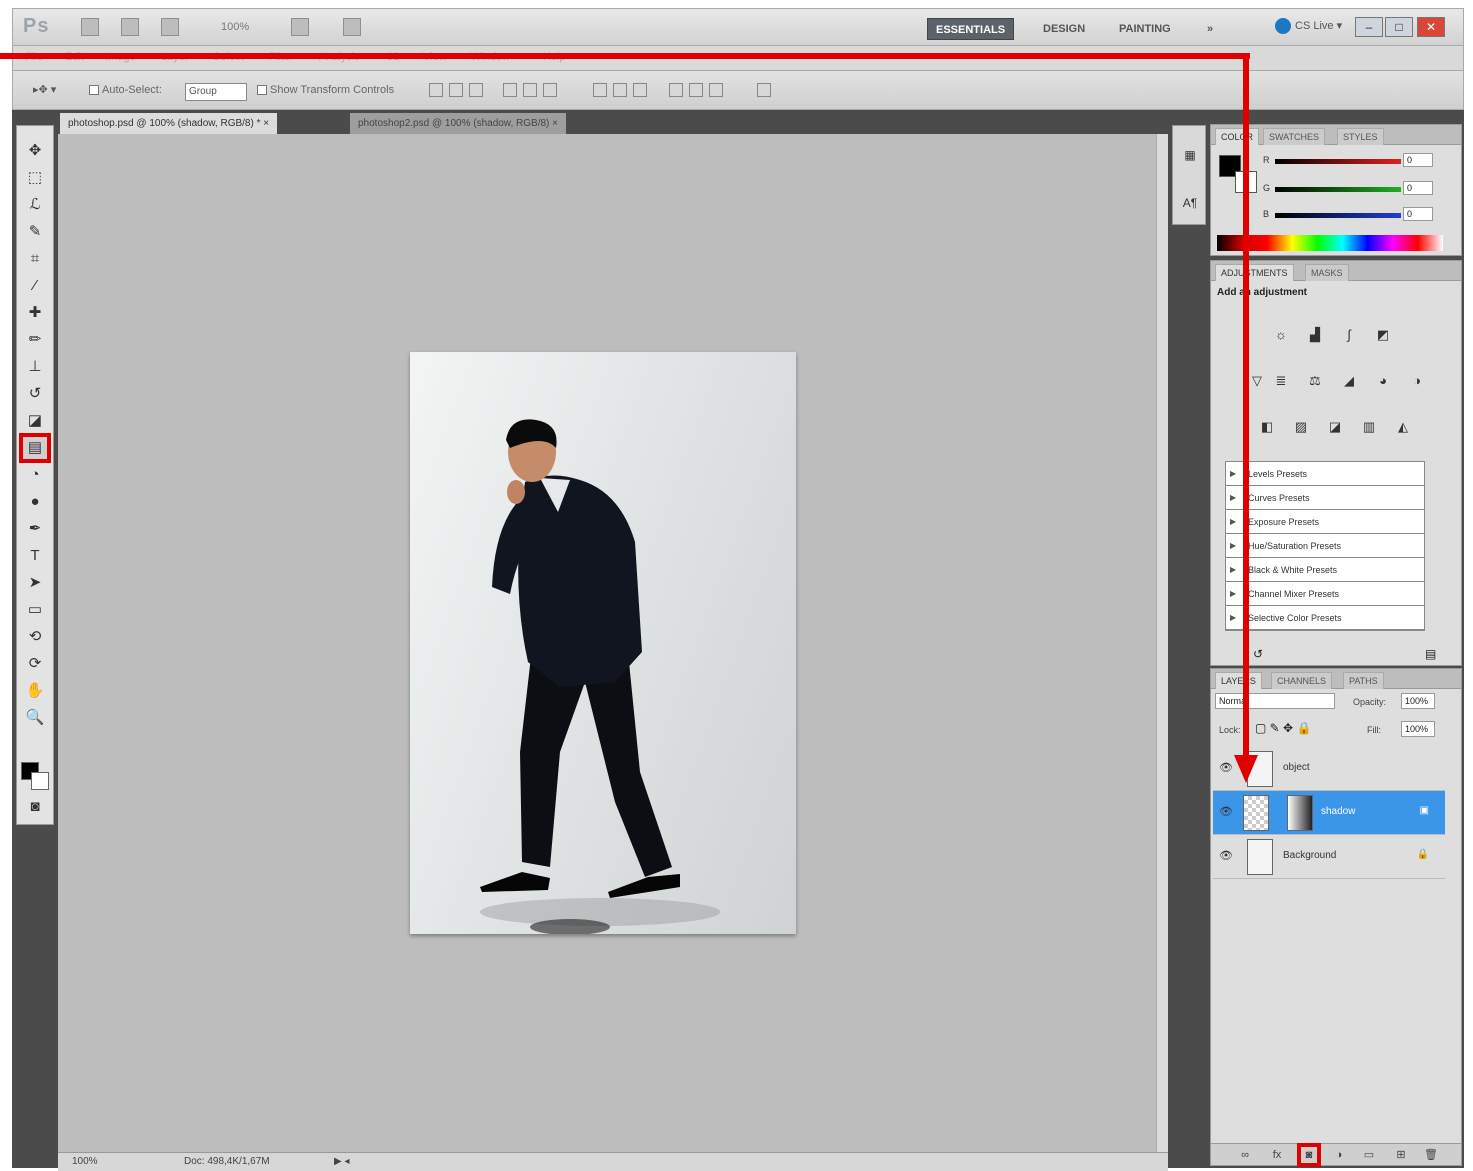 This screenshot has width=1473, height=1171. I want to click on workspace-more: », so click(1210, 29).